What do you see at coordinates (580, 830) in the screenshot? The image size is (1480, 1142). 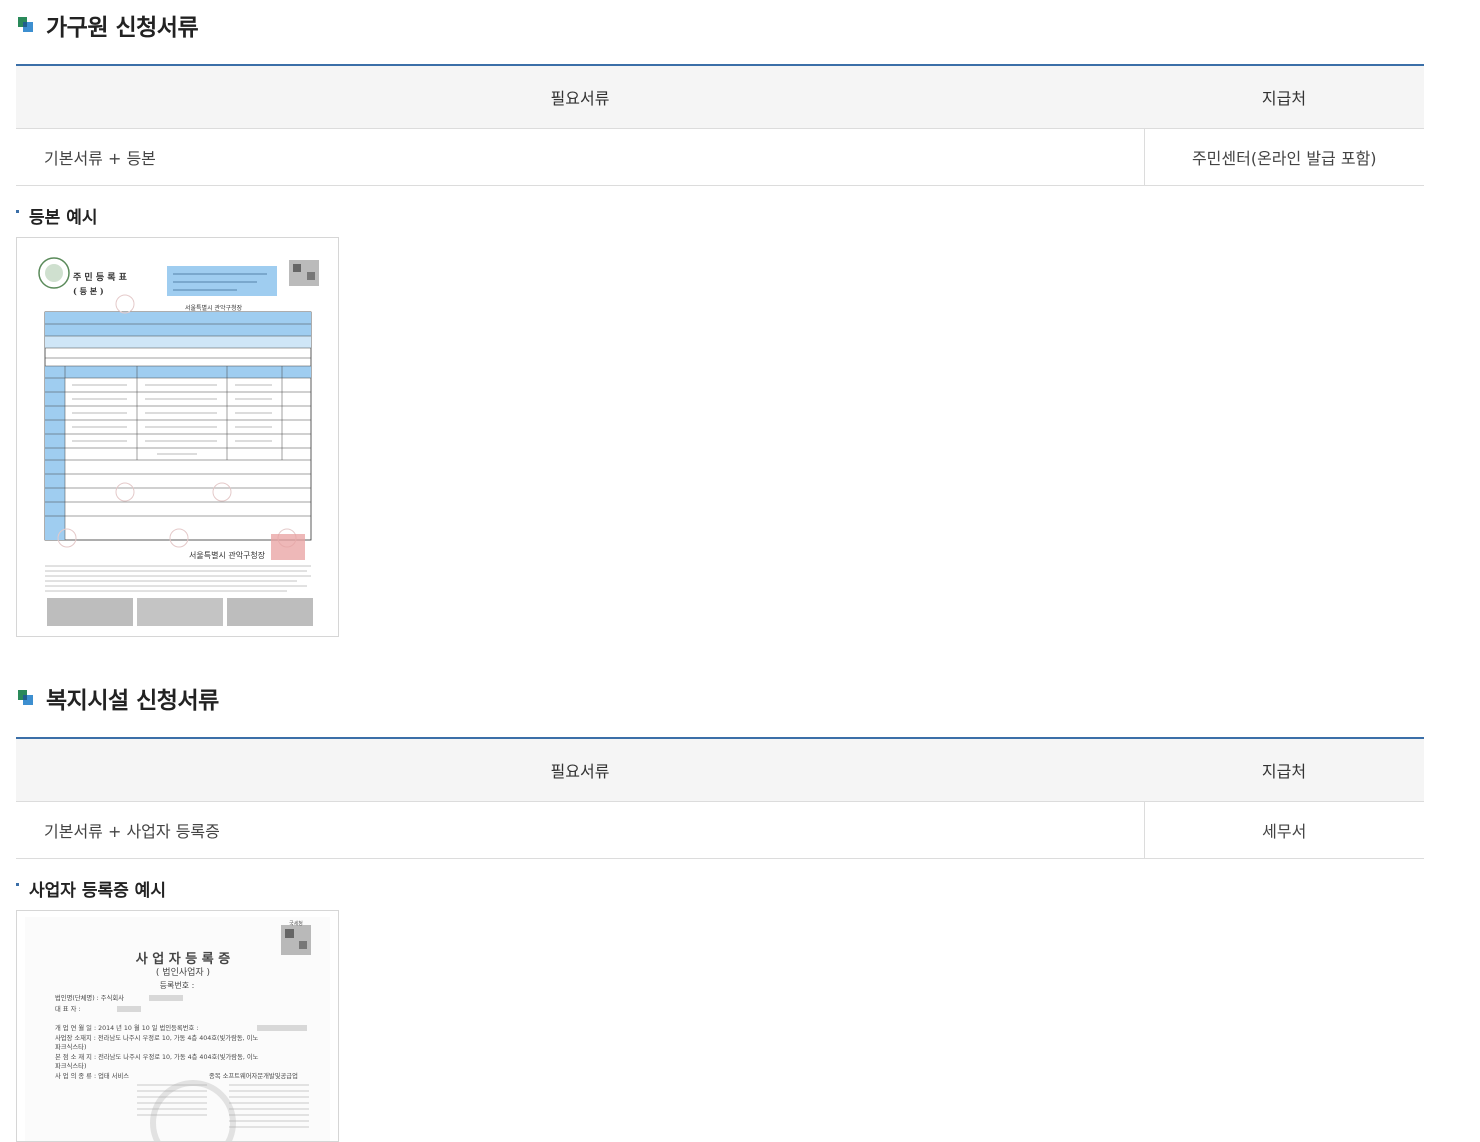 I see `cell-documents: 기본서류 + 사업자 등록증` at bounding box center [580, 830].